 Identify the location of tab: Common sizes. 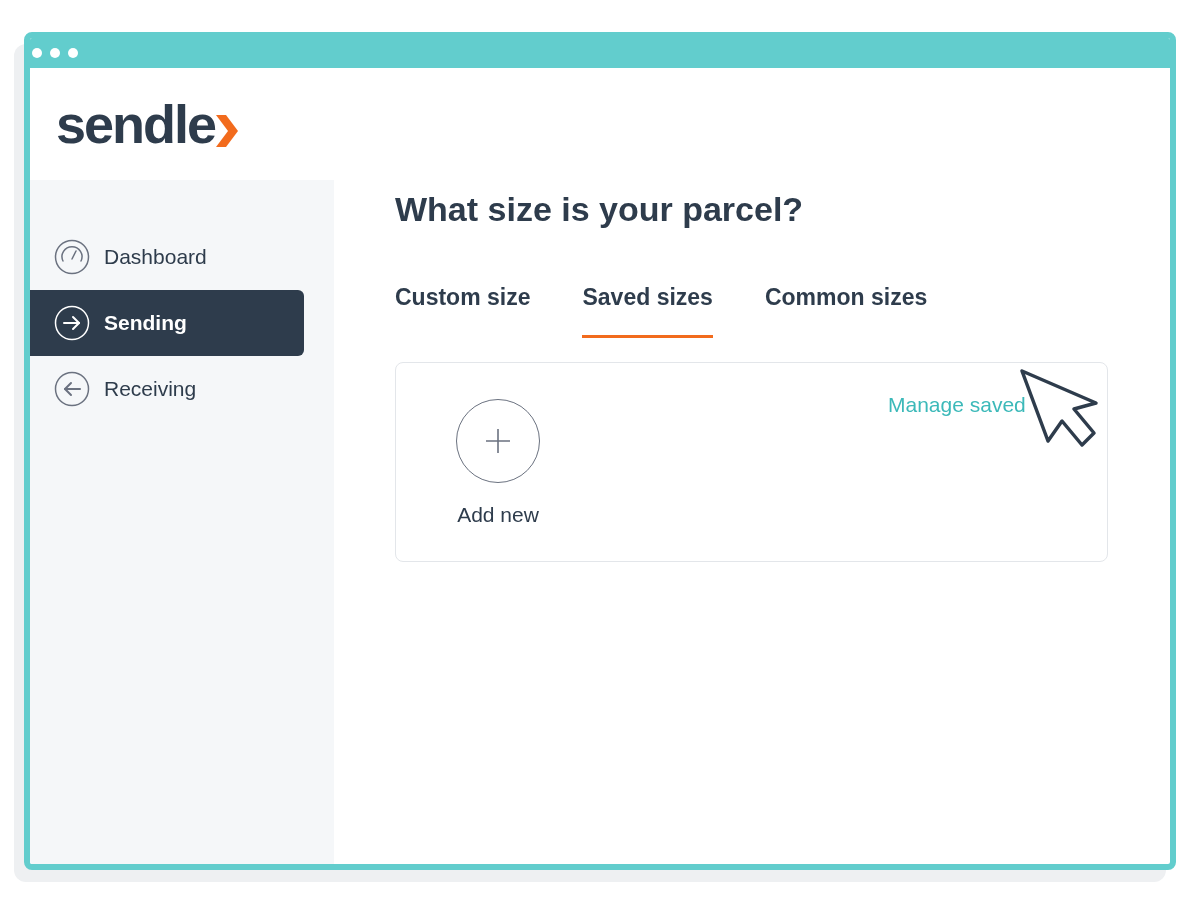
(846, 312).